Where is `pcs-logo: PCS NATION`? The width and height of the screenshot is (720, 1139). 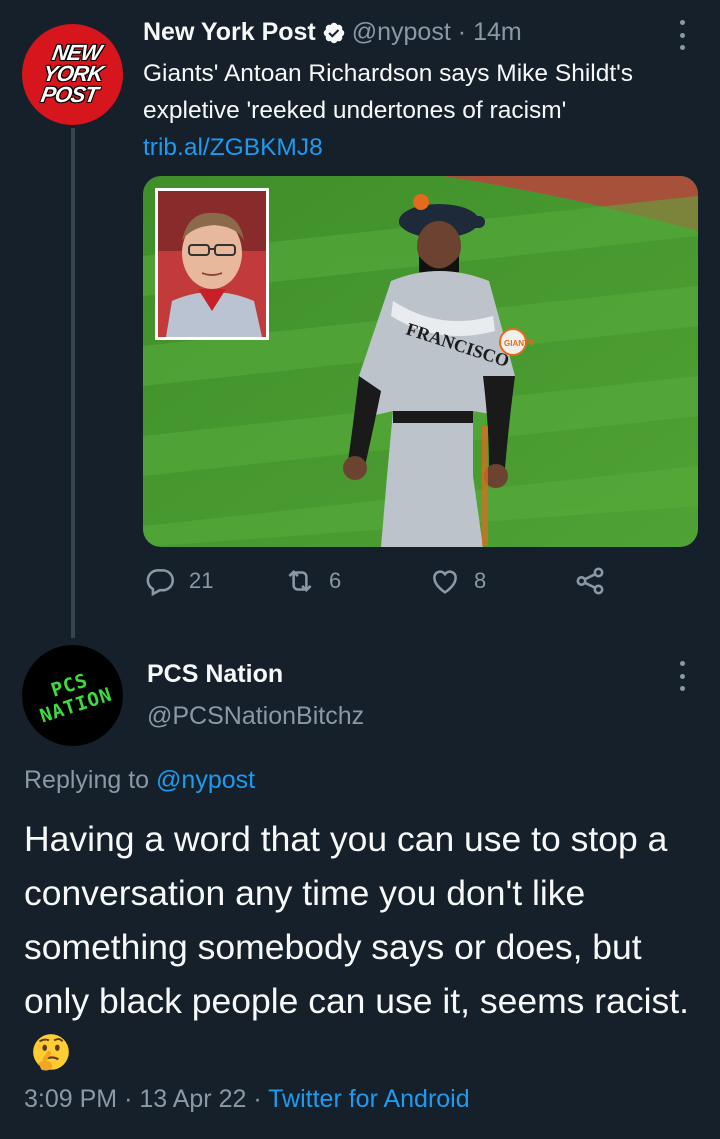 pcs-logo: PCS NATION is located at coordinates (73, 695).